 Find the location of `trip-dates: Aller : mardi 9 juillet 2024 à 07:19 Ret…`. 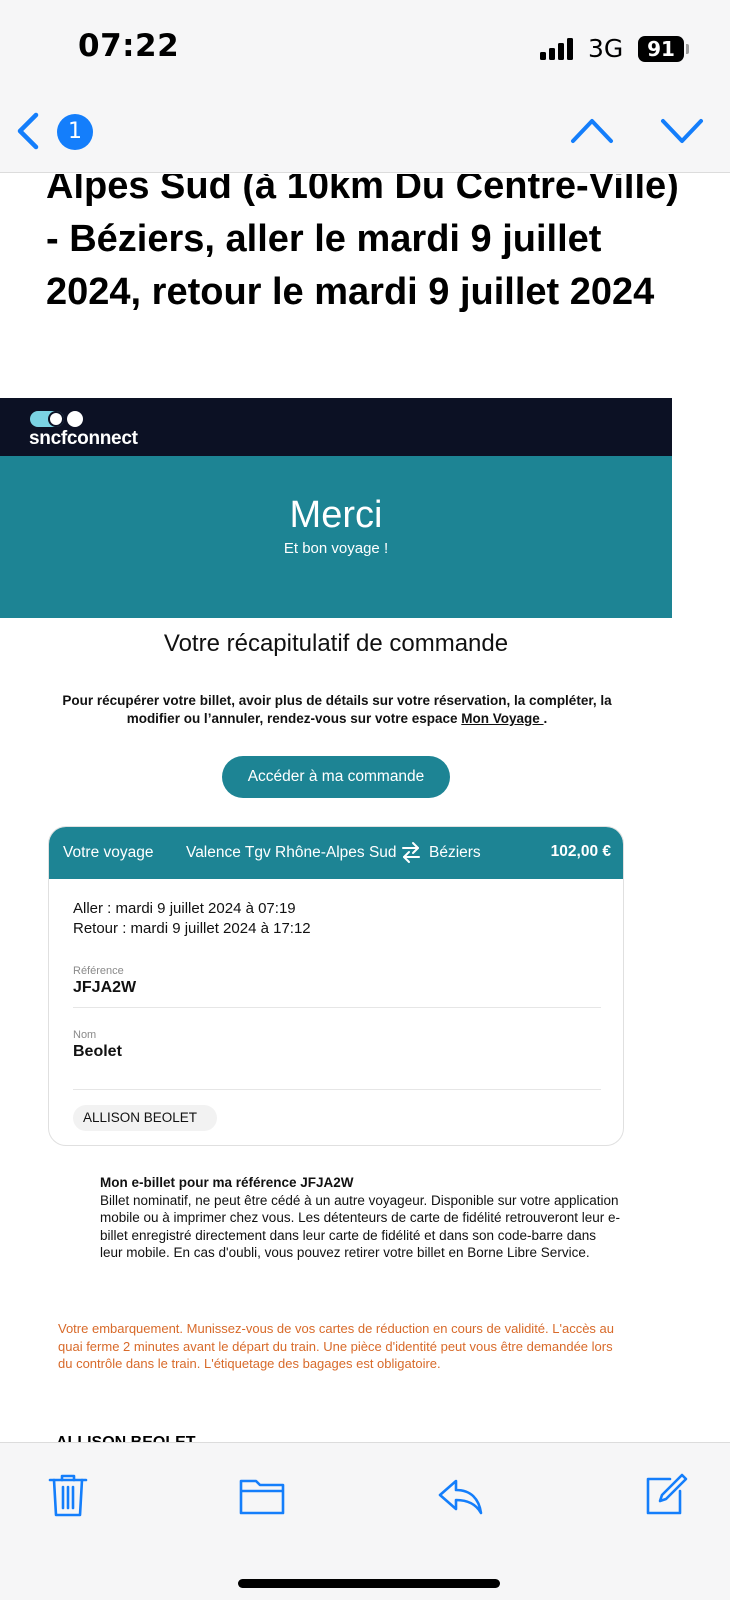

trip-dates: Aller : mardi 9 juillet 2024 à 07:19 Ret… is located at coordinates (192, 919).